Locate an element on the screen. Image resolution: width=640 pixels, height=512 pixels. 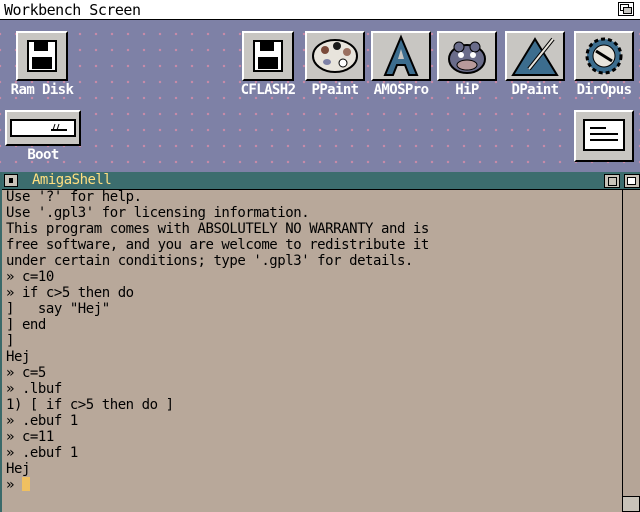
screen-depth-gadget-icon is located at coordinates (626, 9).